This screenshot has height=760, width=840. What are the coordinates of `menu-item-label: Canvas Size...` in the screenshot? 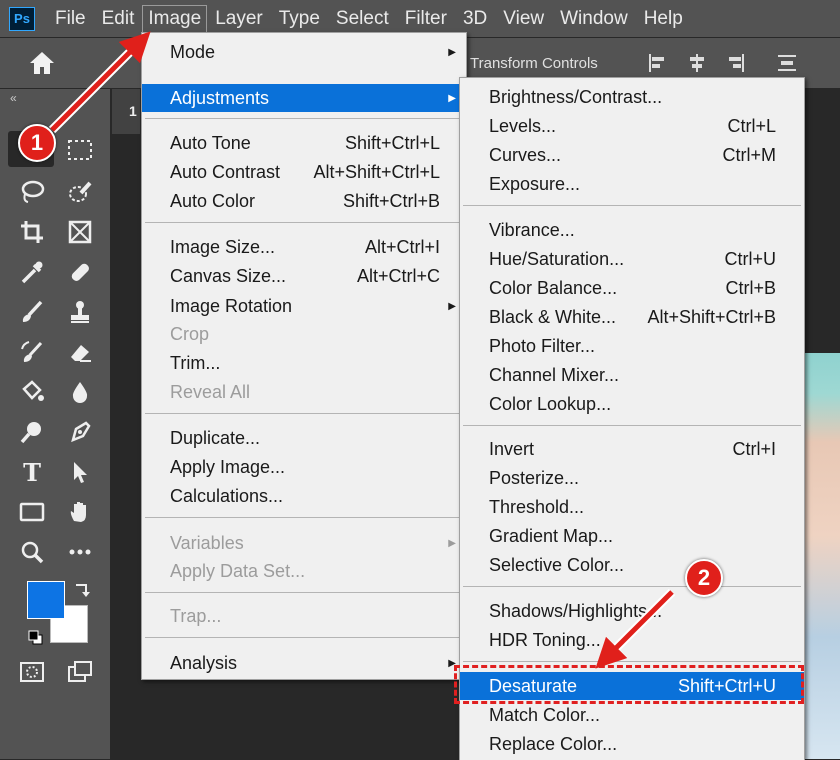 It's located at (228, 275).